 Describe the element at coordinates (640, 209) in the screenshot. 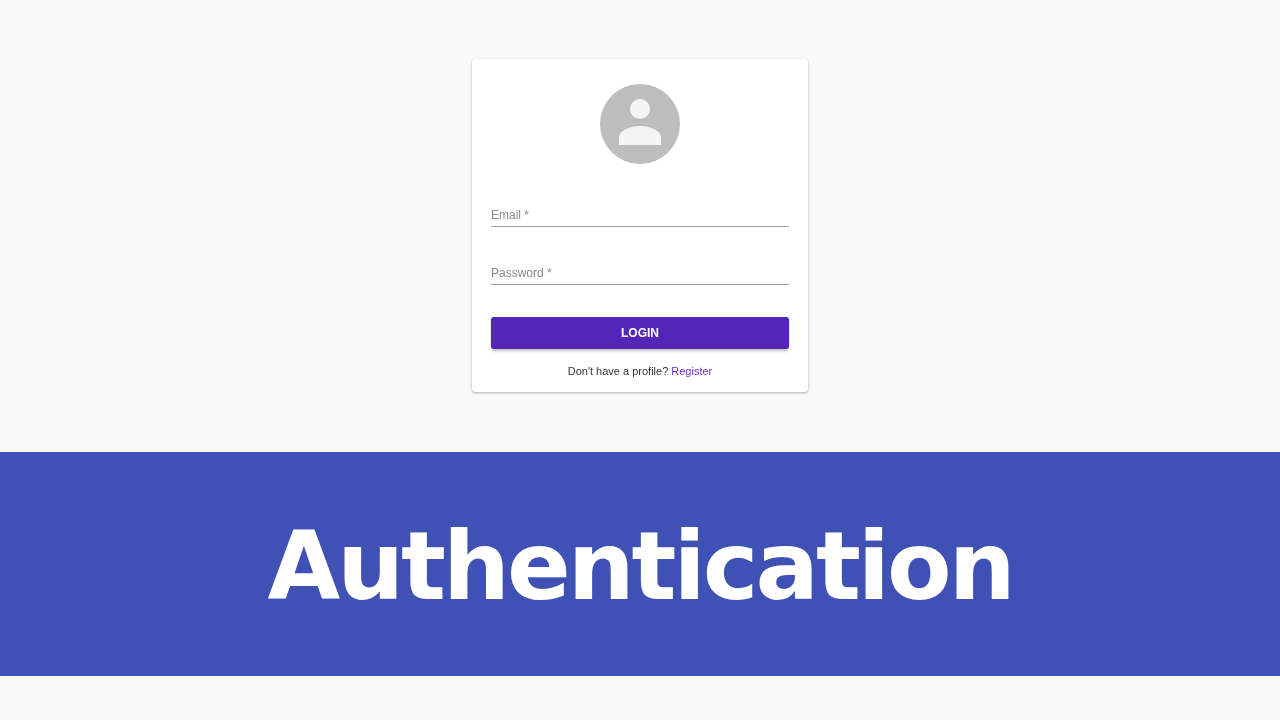

I see `input-field: Email *` at that location.